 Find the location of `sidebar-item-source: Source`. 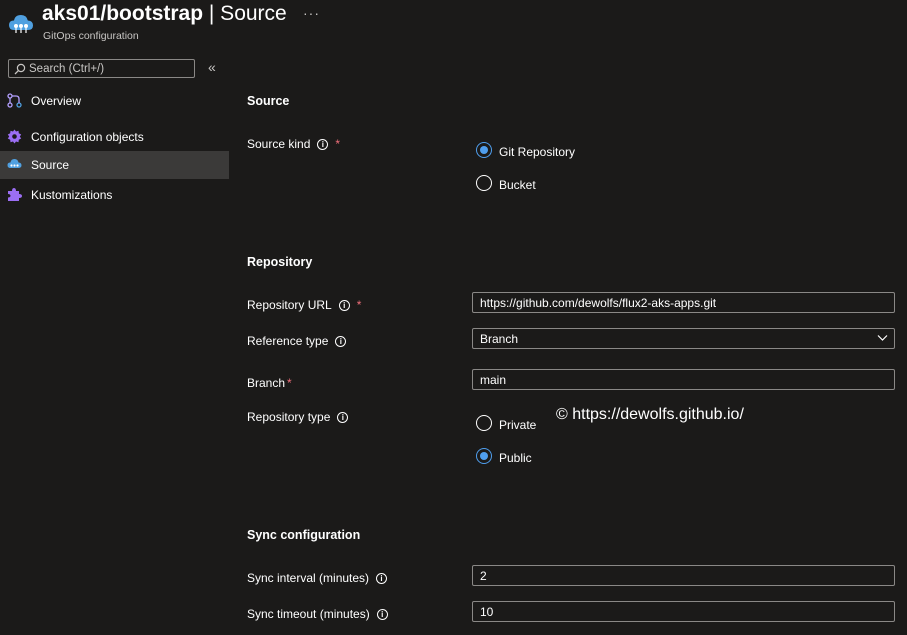

sidebar-item-source: Source is located at coordinates (114, 165).